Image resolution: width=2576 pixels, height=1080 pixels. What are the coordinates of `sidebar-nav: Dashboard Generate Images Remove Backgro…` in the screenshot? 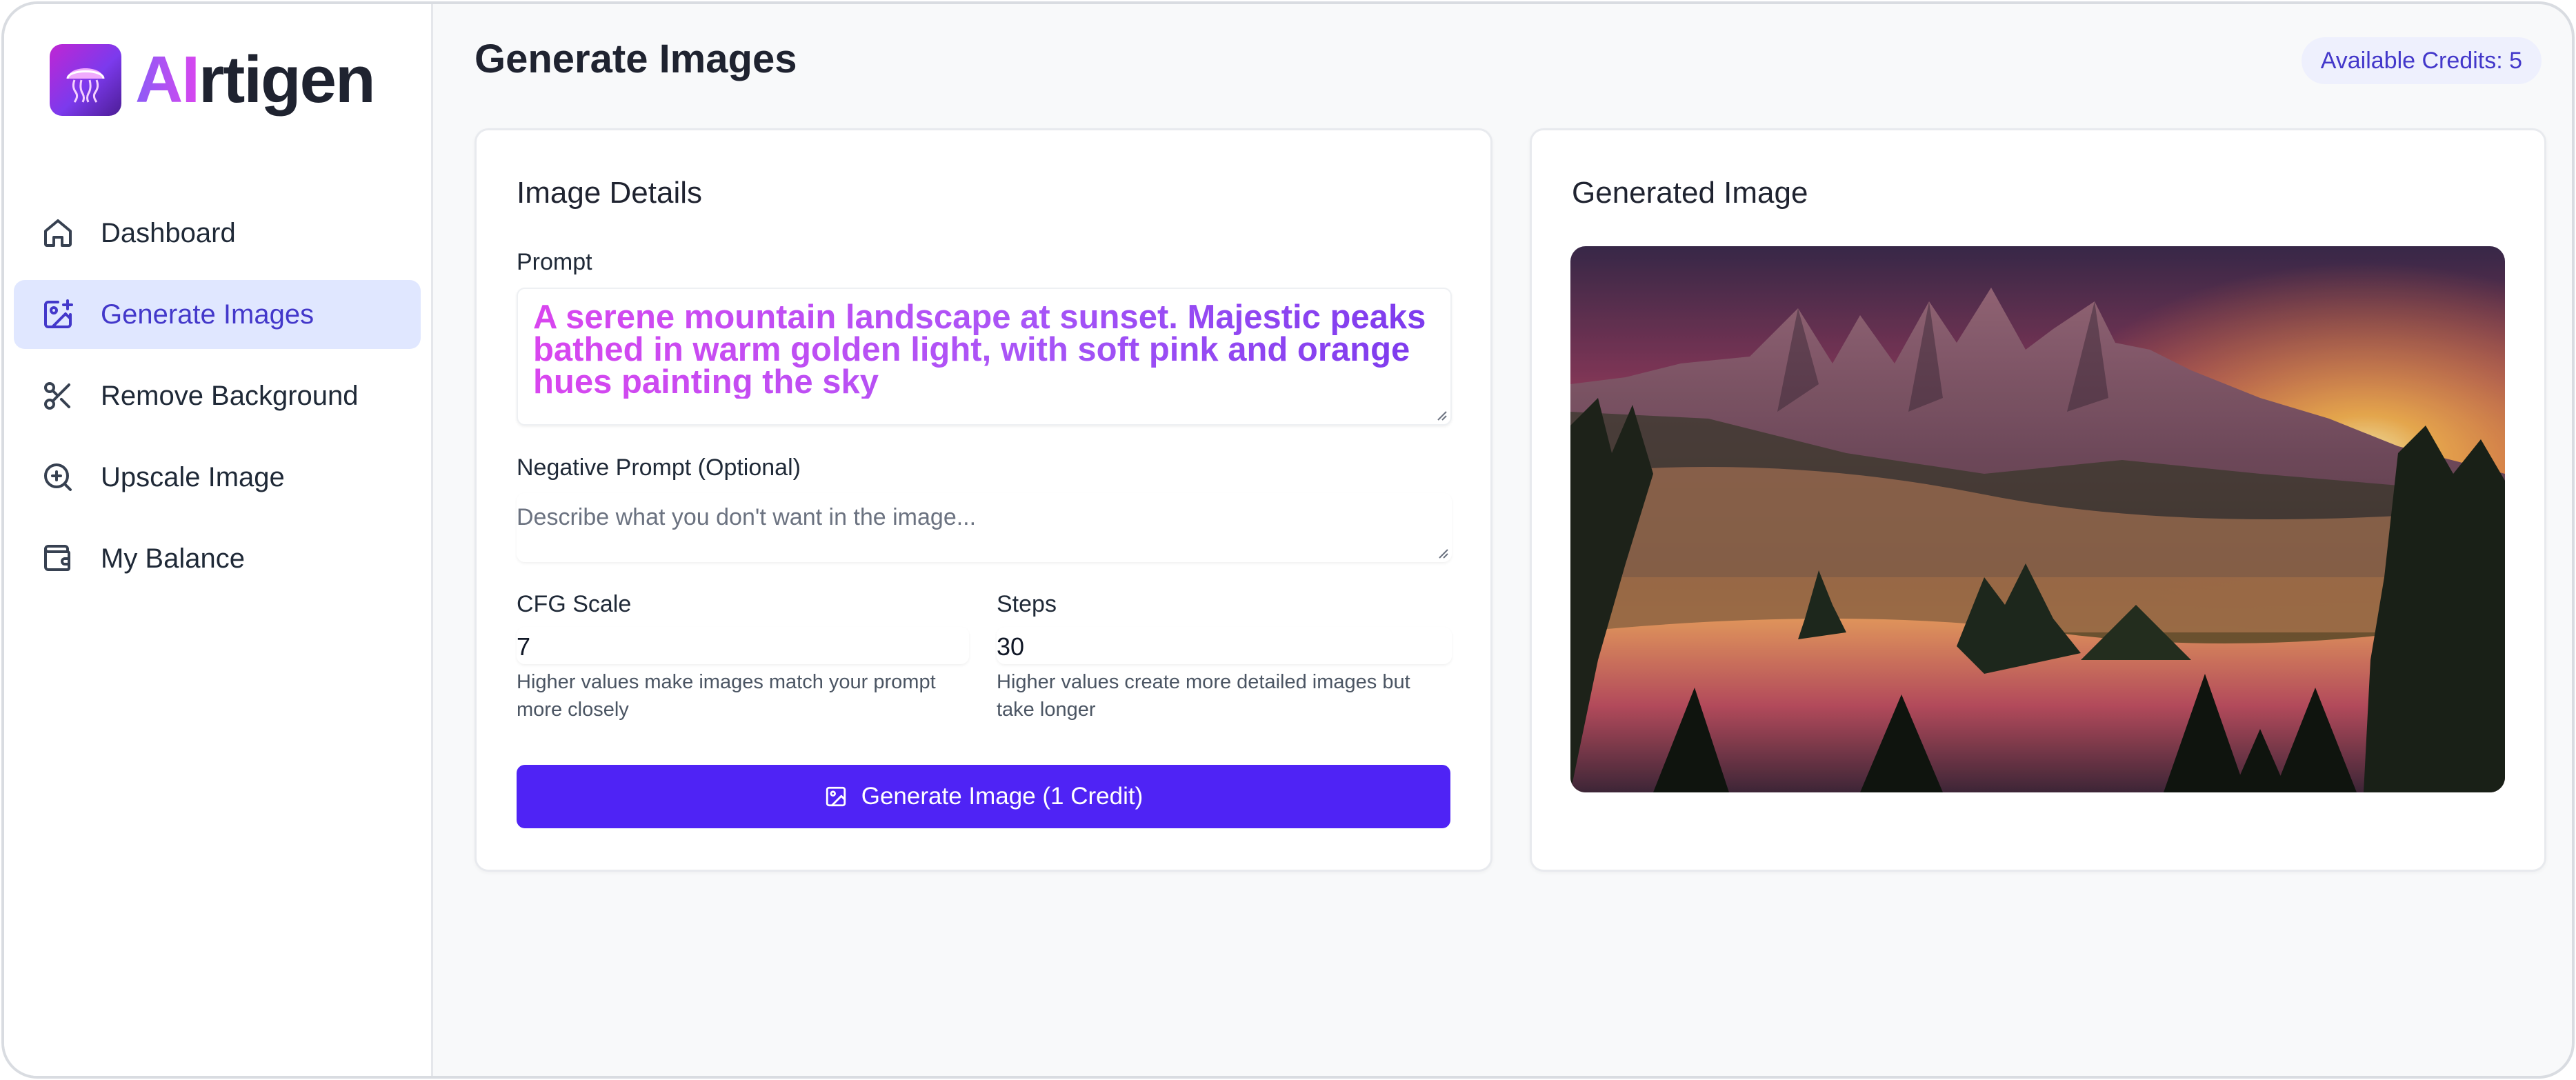 It's located at (218, 402).